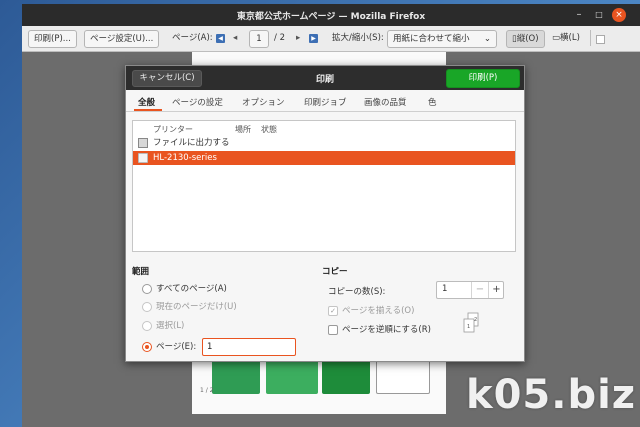  Describe the element at coordinates (263, 102) in the screenshot. I see `tab-options: オプション` at that location.